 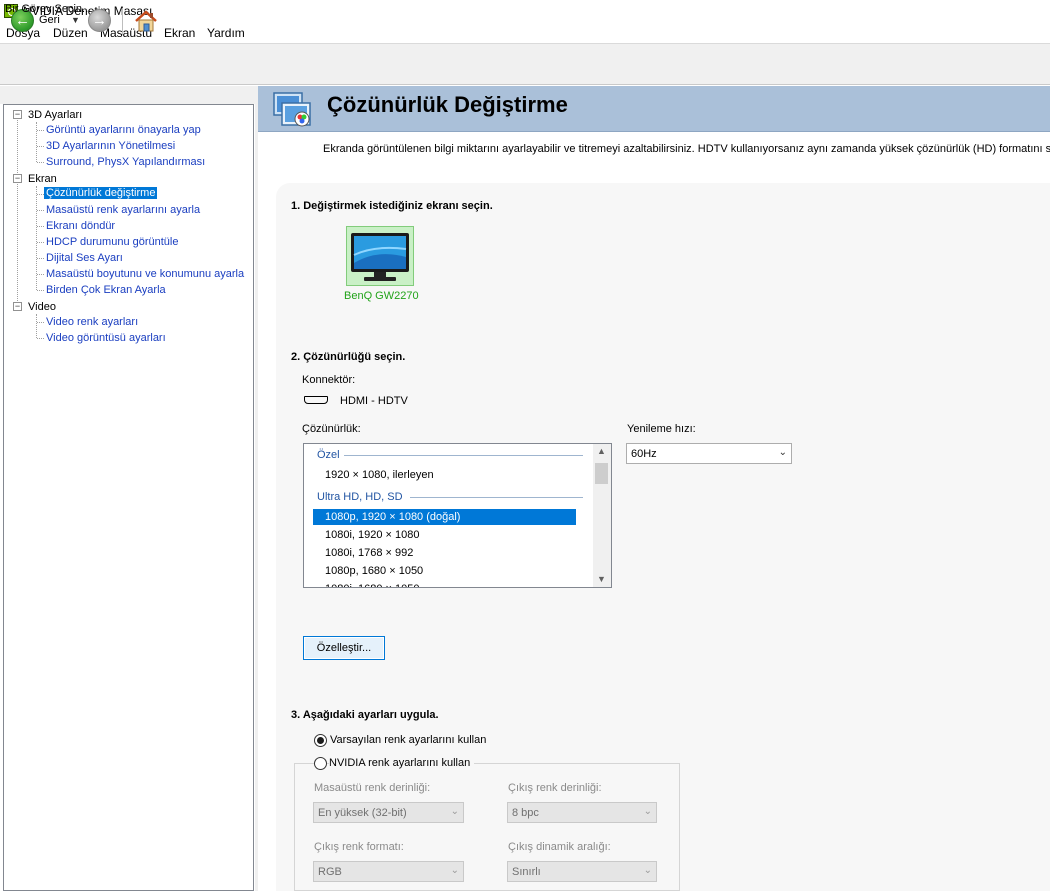 I want to click on scroll-thumb, so click(x=601, y=473).